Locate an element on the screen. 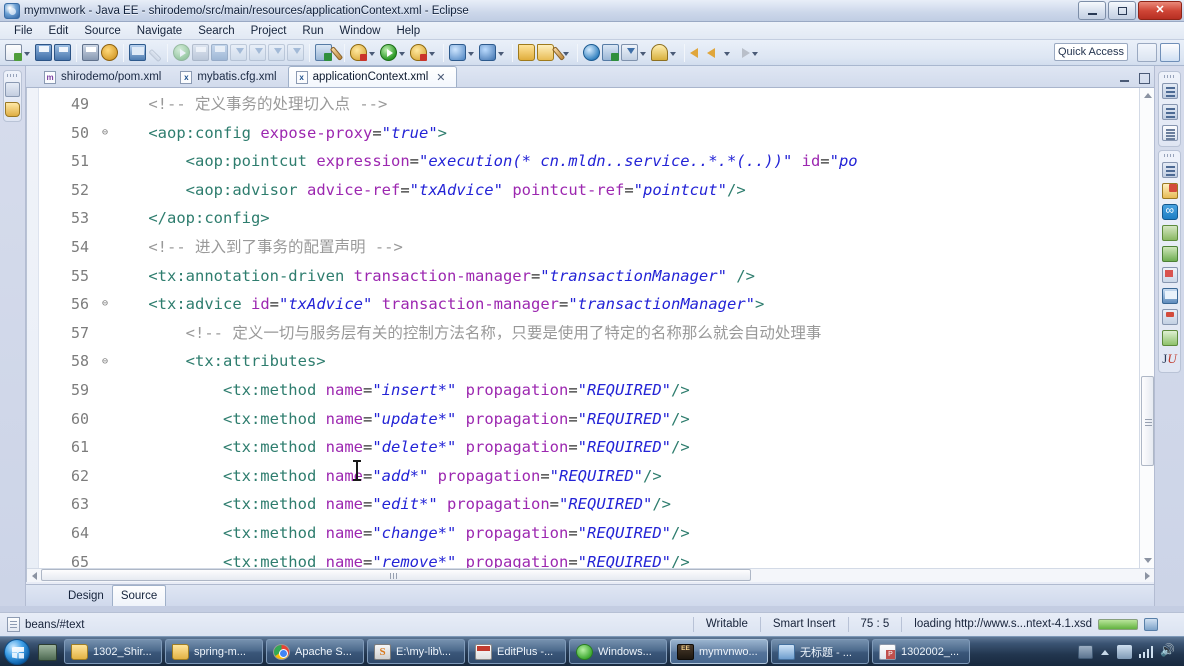  debug-icon is located at coordinates (418, 52).